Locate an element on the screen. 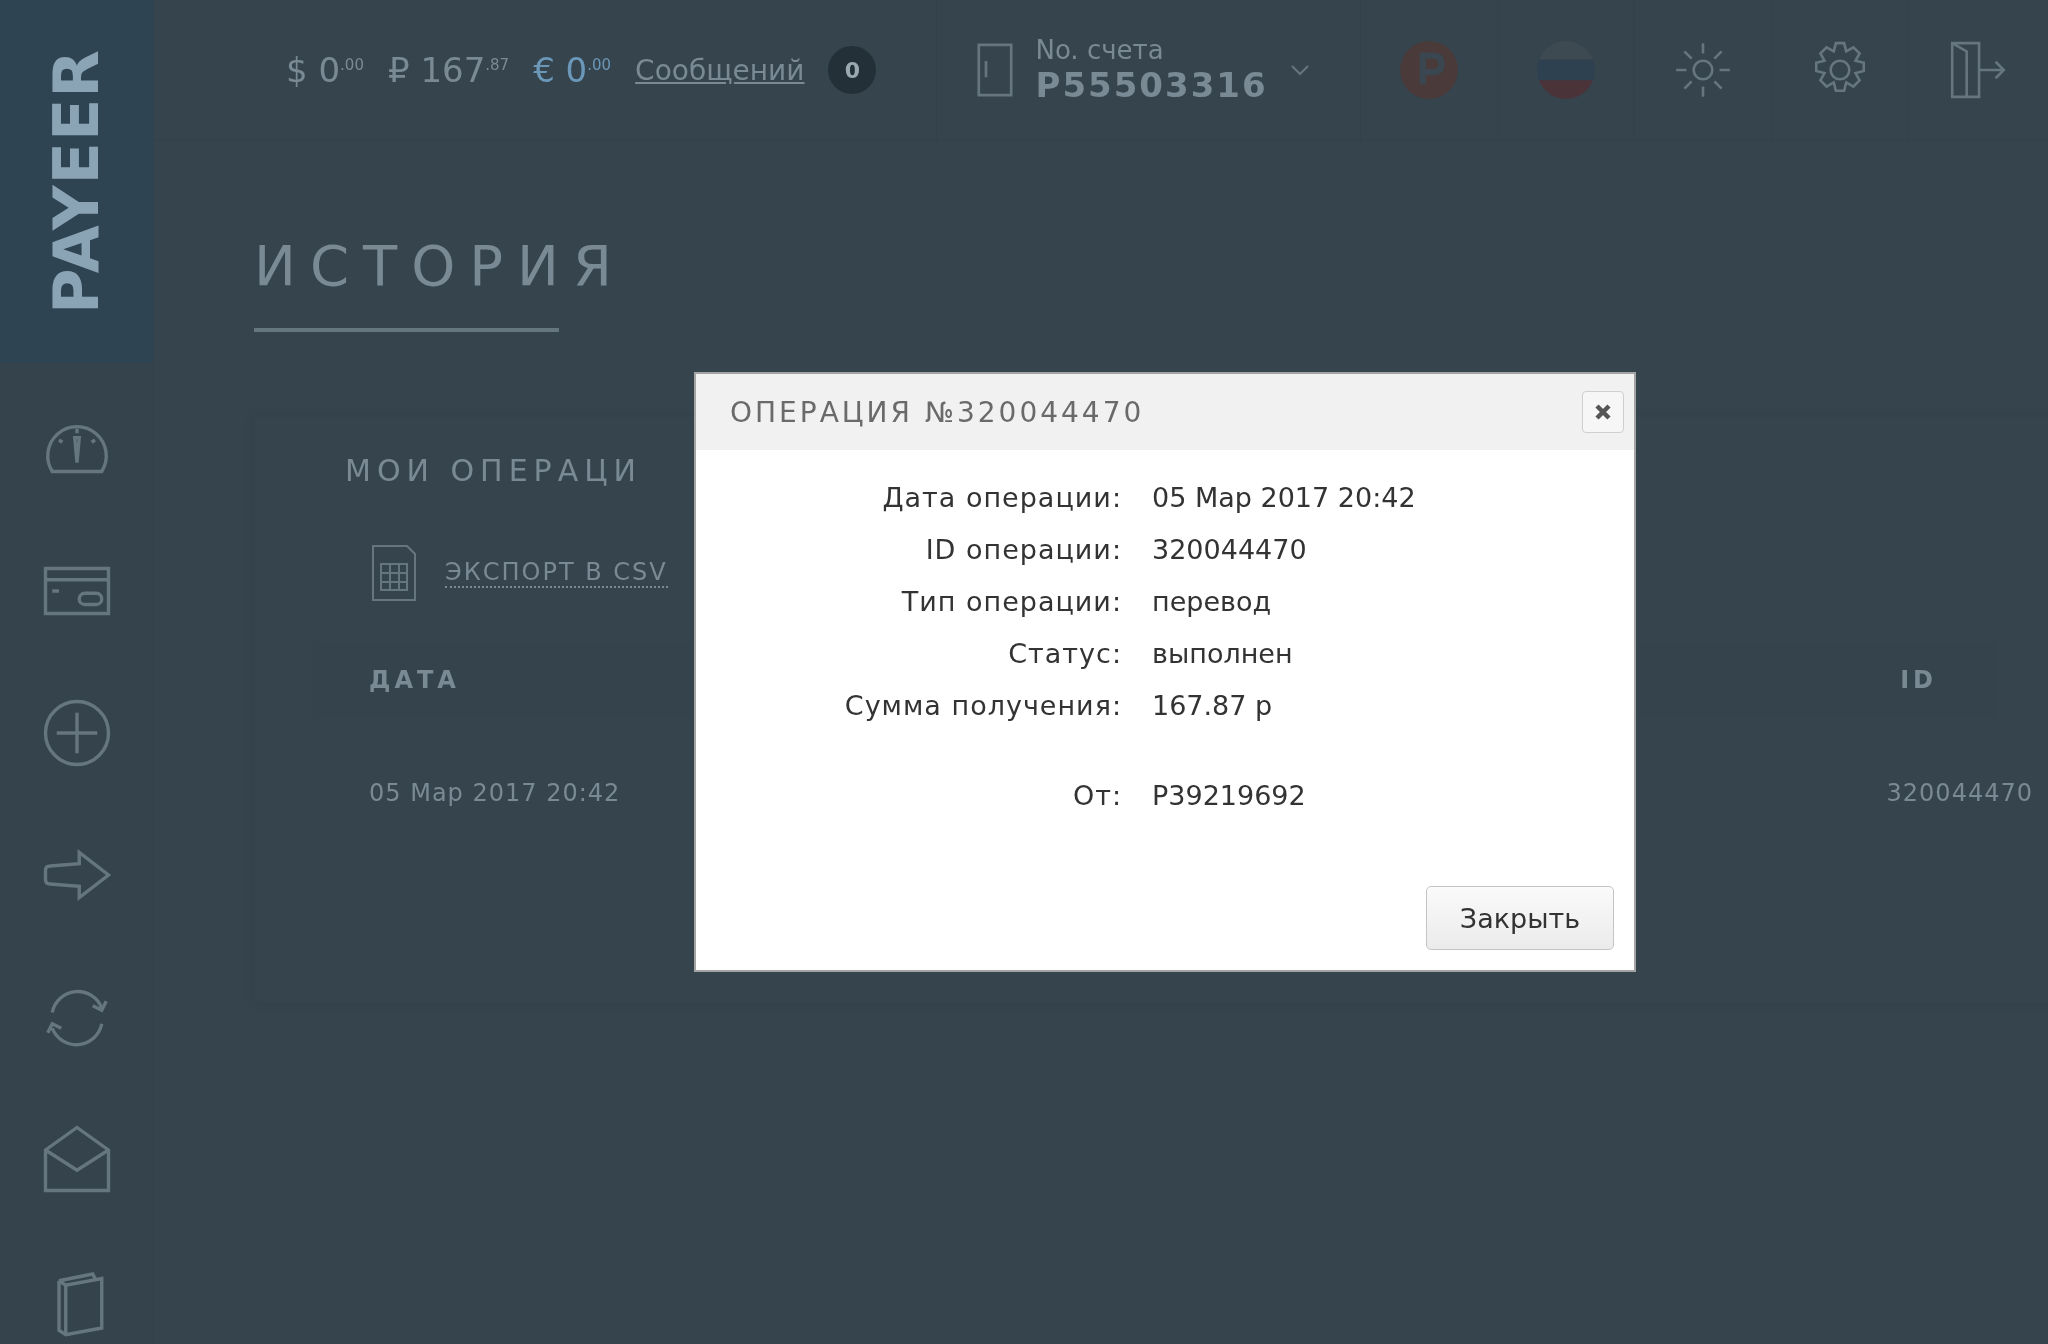 This screenshot has width=2048, height=1344. balance-amount: ₽ 167$^{.87}$ is located at coordinates (448, 70).